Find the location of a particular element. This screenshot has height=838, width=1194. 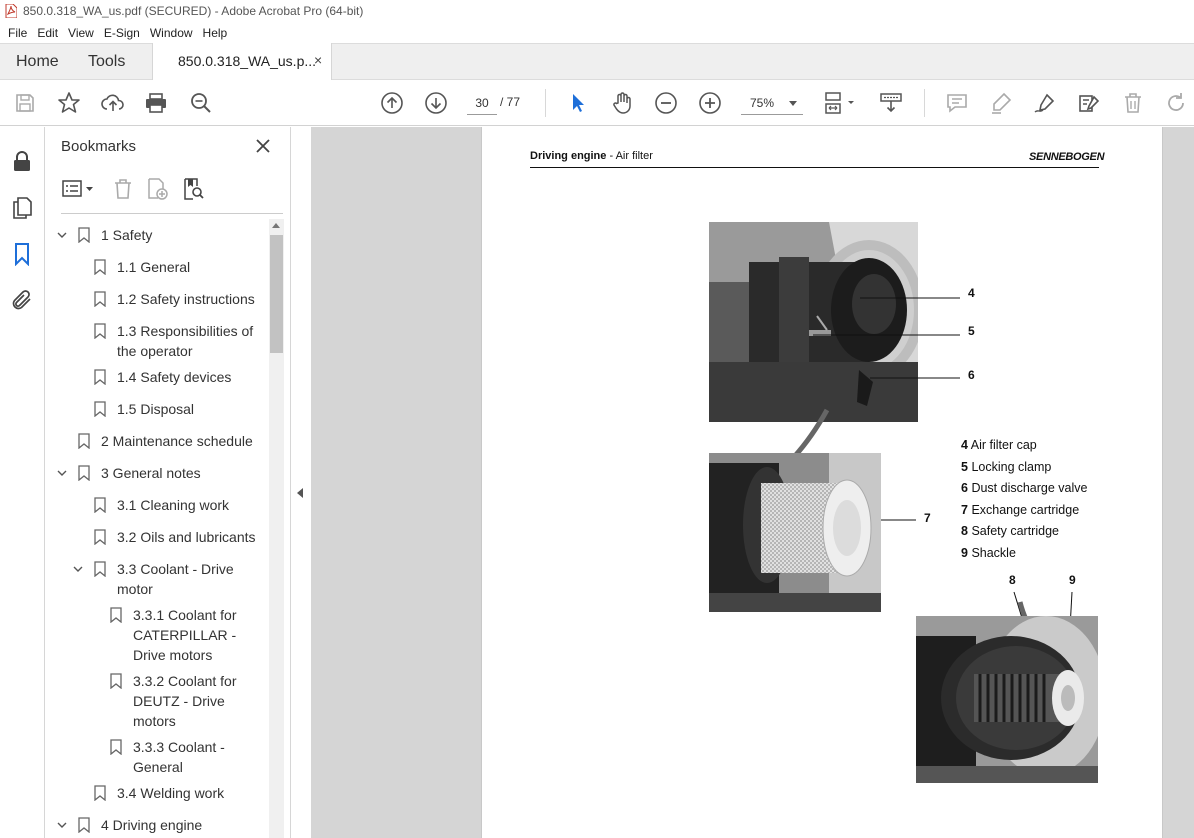

bookmark-star-icon is located at coordinates (69, 103).